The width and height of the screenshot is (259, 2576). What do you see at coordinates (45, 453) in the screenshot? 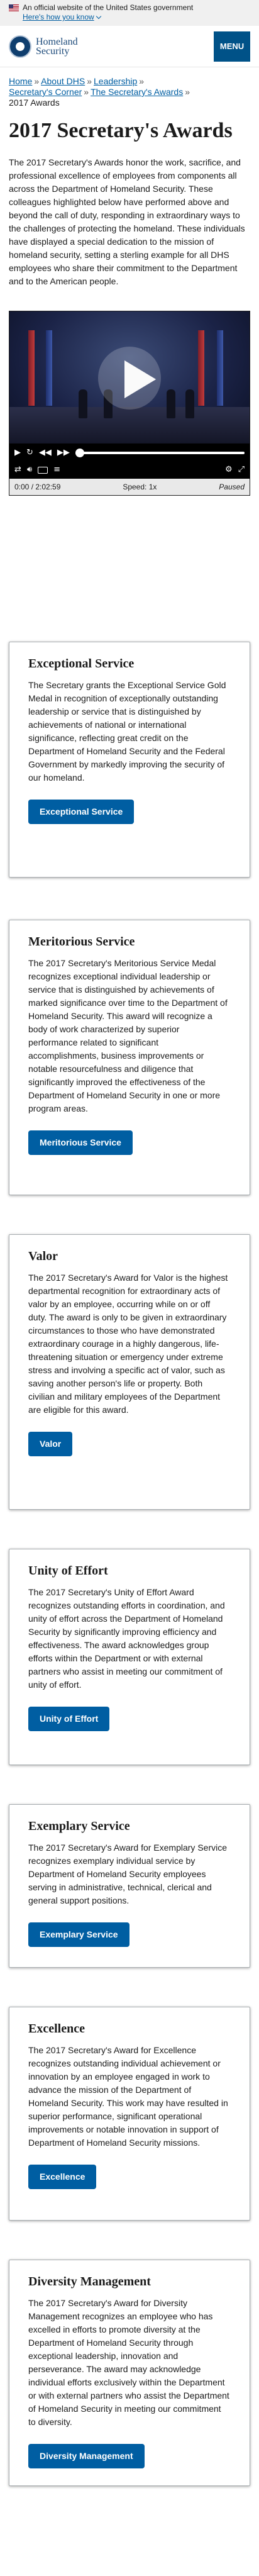
I see `rewind-icon: ◀◀` at bounding box center [45, 453].